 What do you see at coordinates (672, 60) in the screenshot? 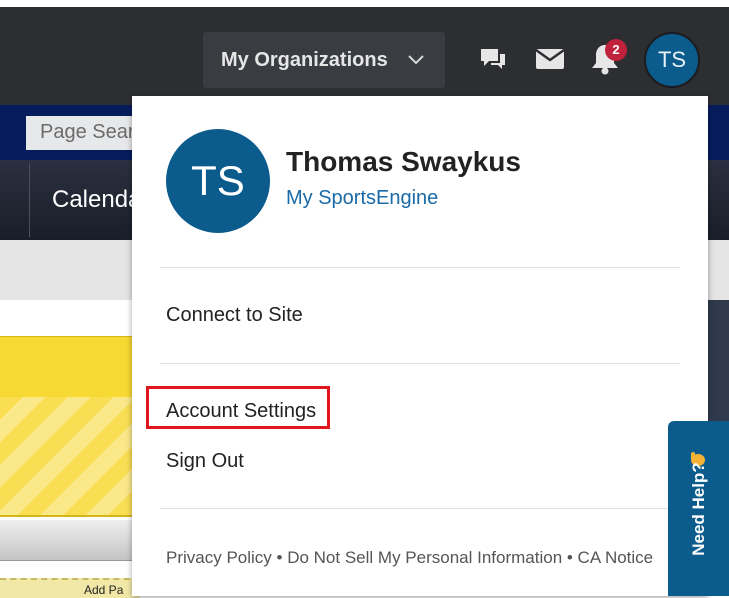
I see `user-avatar-button: TS` at bounding box center [672, 60].